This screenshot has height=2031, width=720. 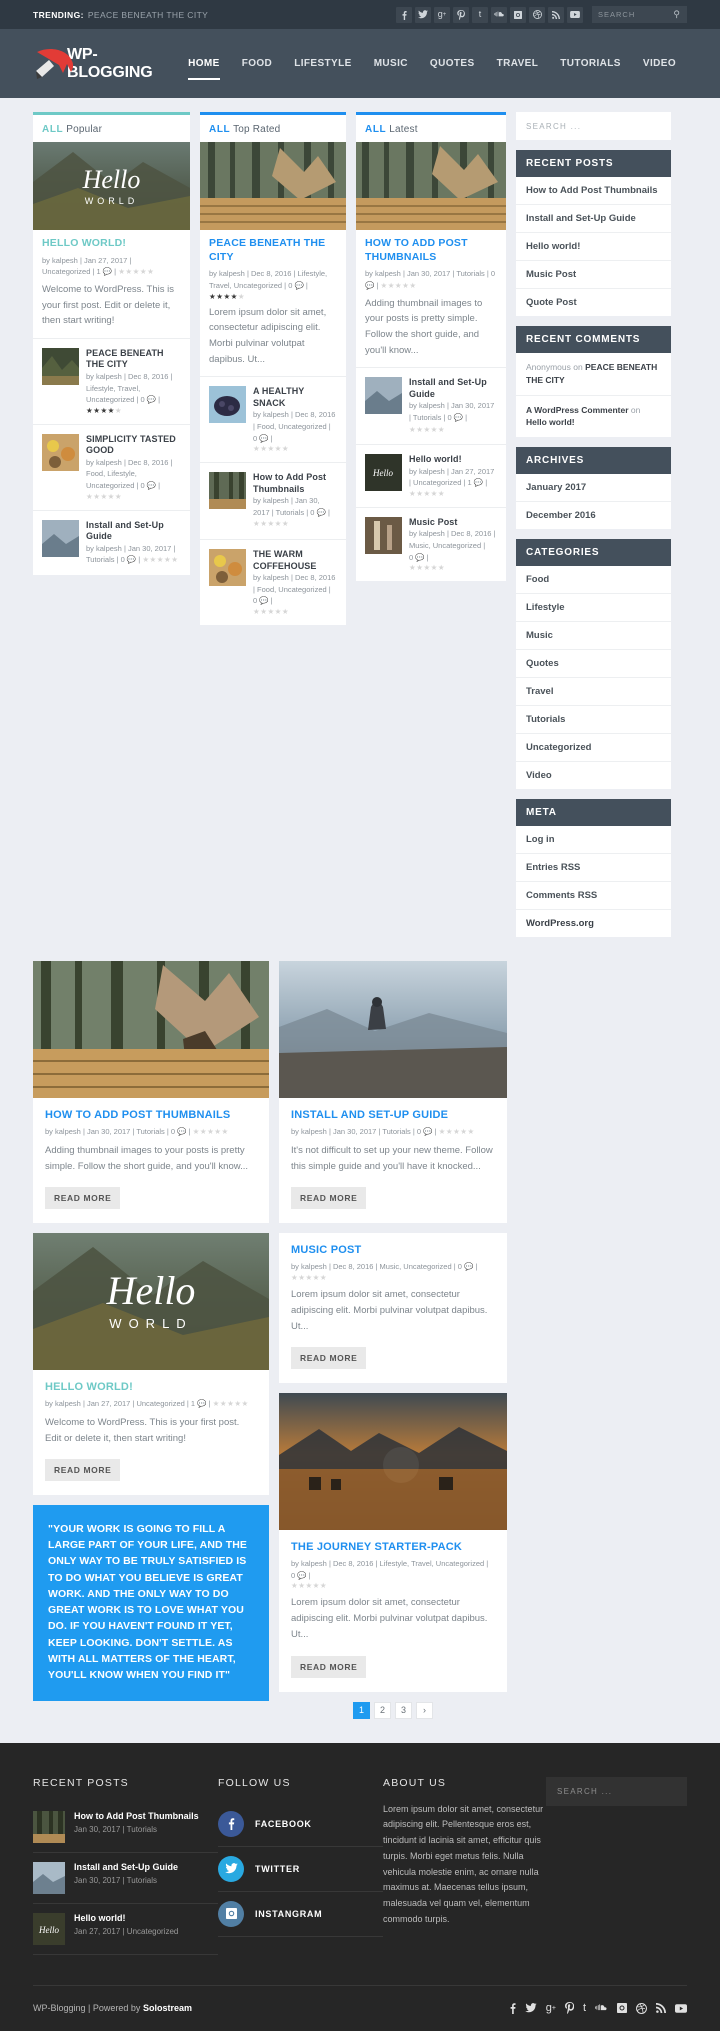 I want to click on category-link: Video, so click(x=539, y=775).